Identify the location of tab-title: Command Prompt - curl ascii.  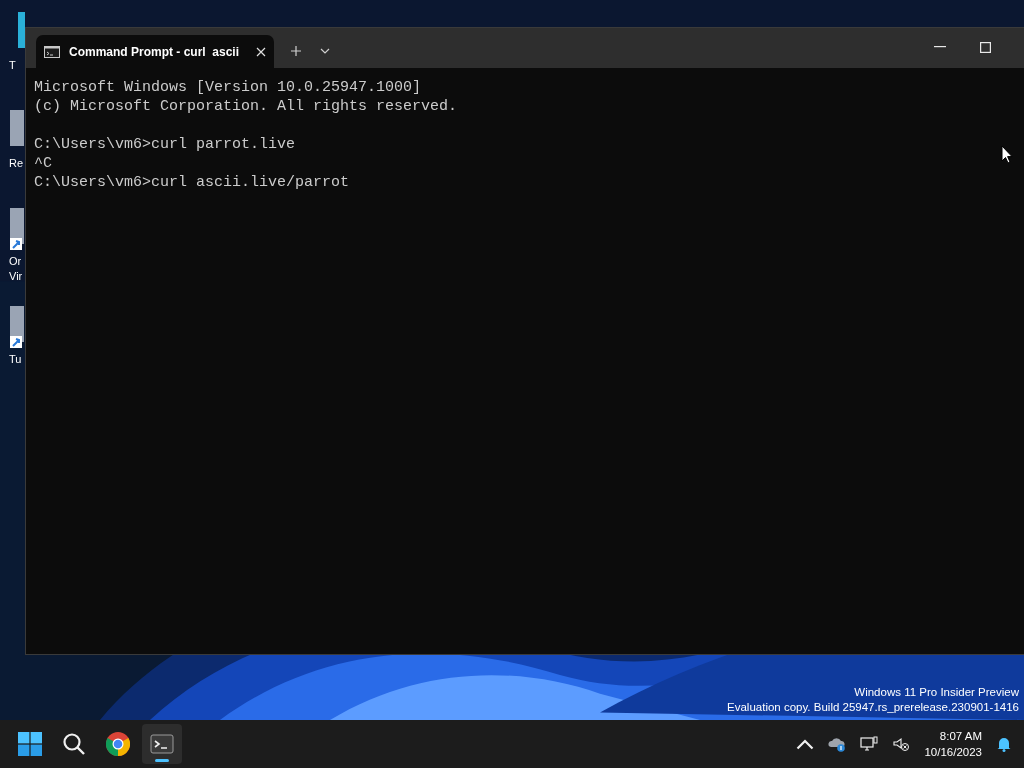
(155, 51).